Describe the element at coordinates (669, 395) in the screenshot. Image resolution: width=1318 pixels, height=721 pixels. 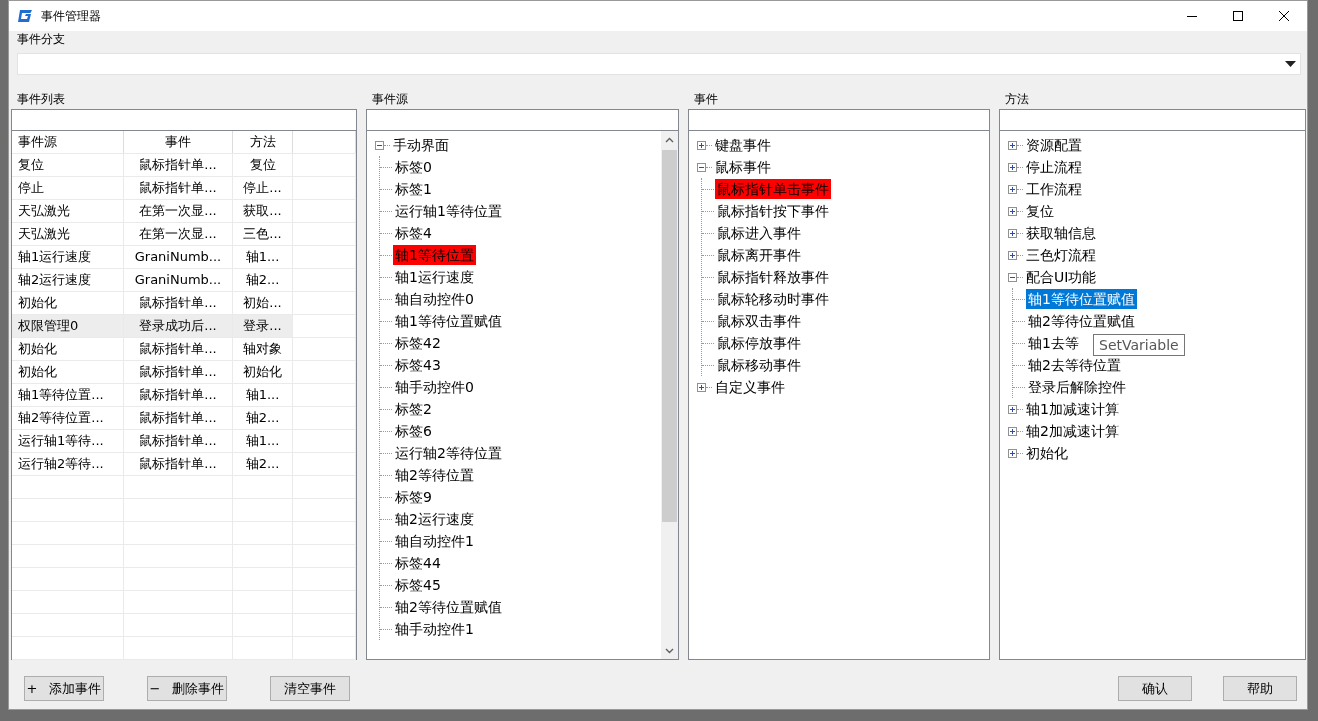
I see `scrollbar` at that location.